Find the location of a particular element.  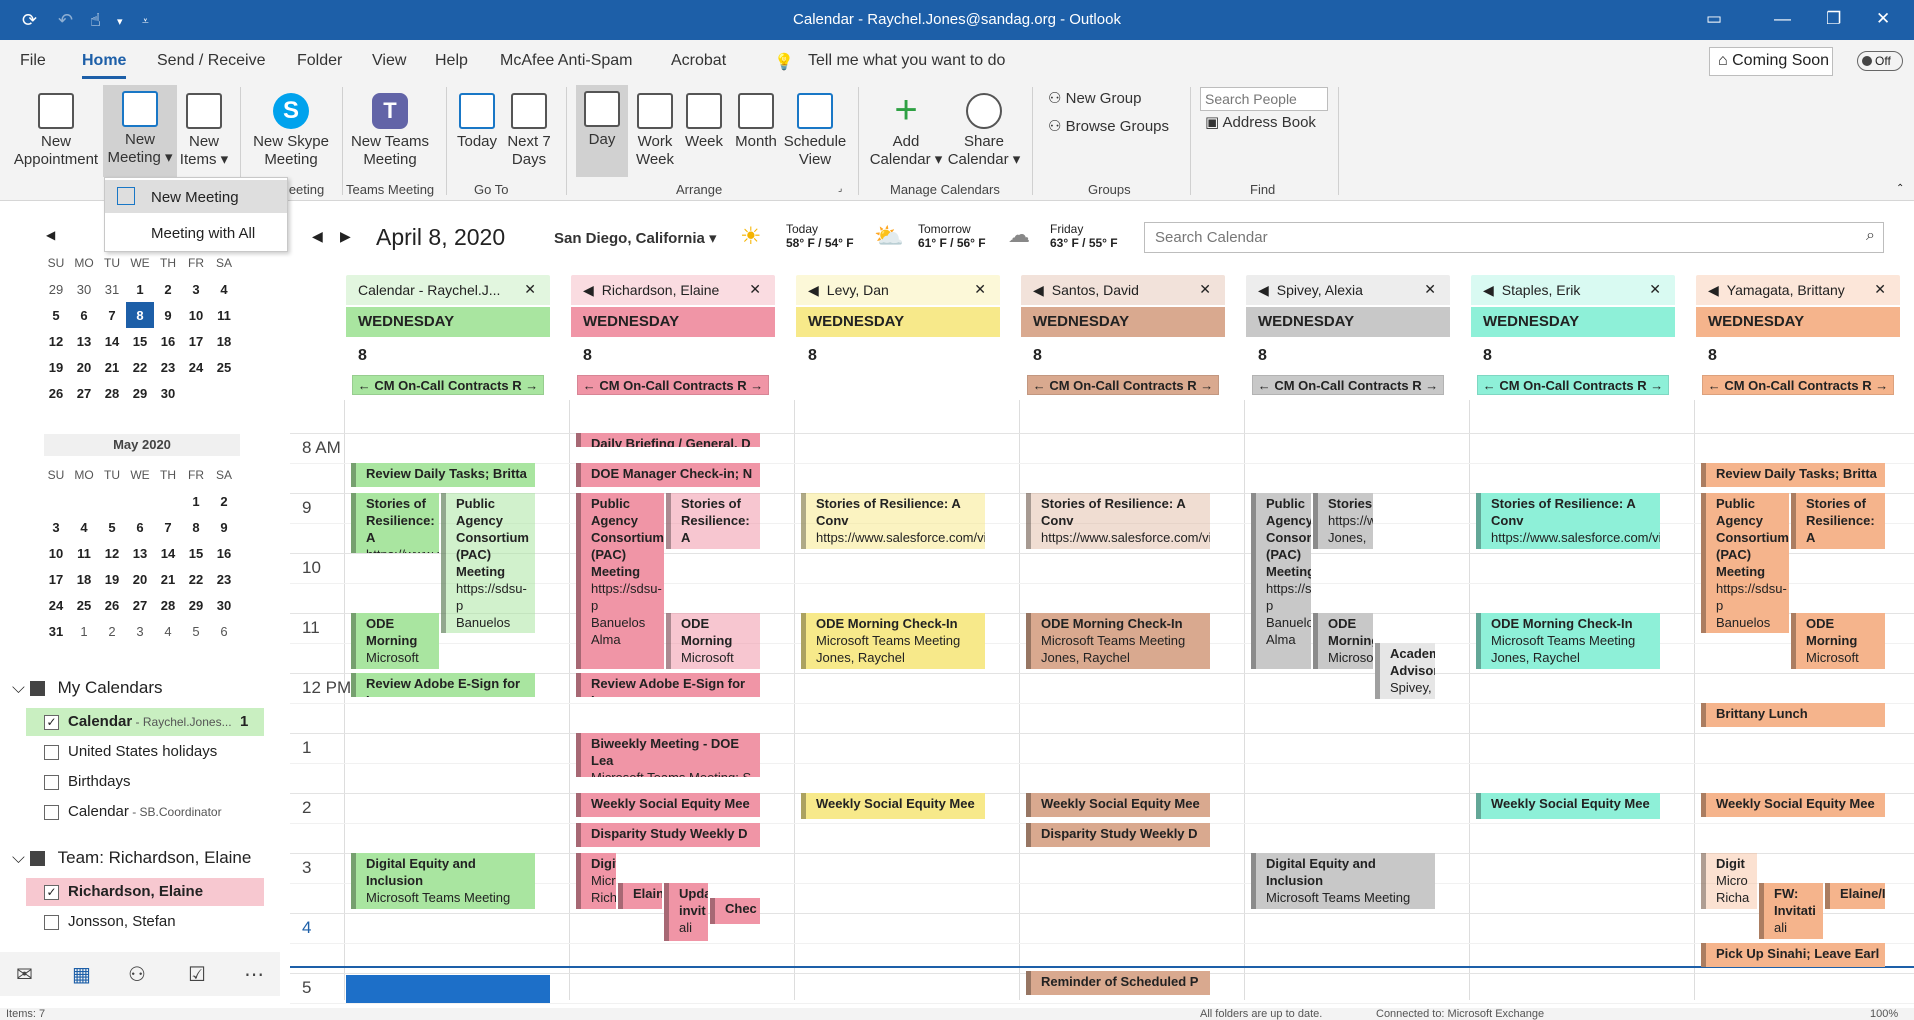

prev-month-icon: ◀ is located at coordinates (50, 235).